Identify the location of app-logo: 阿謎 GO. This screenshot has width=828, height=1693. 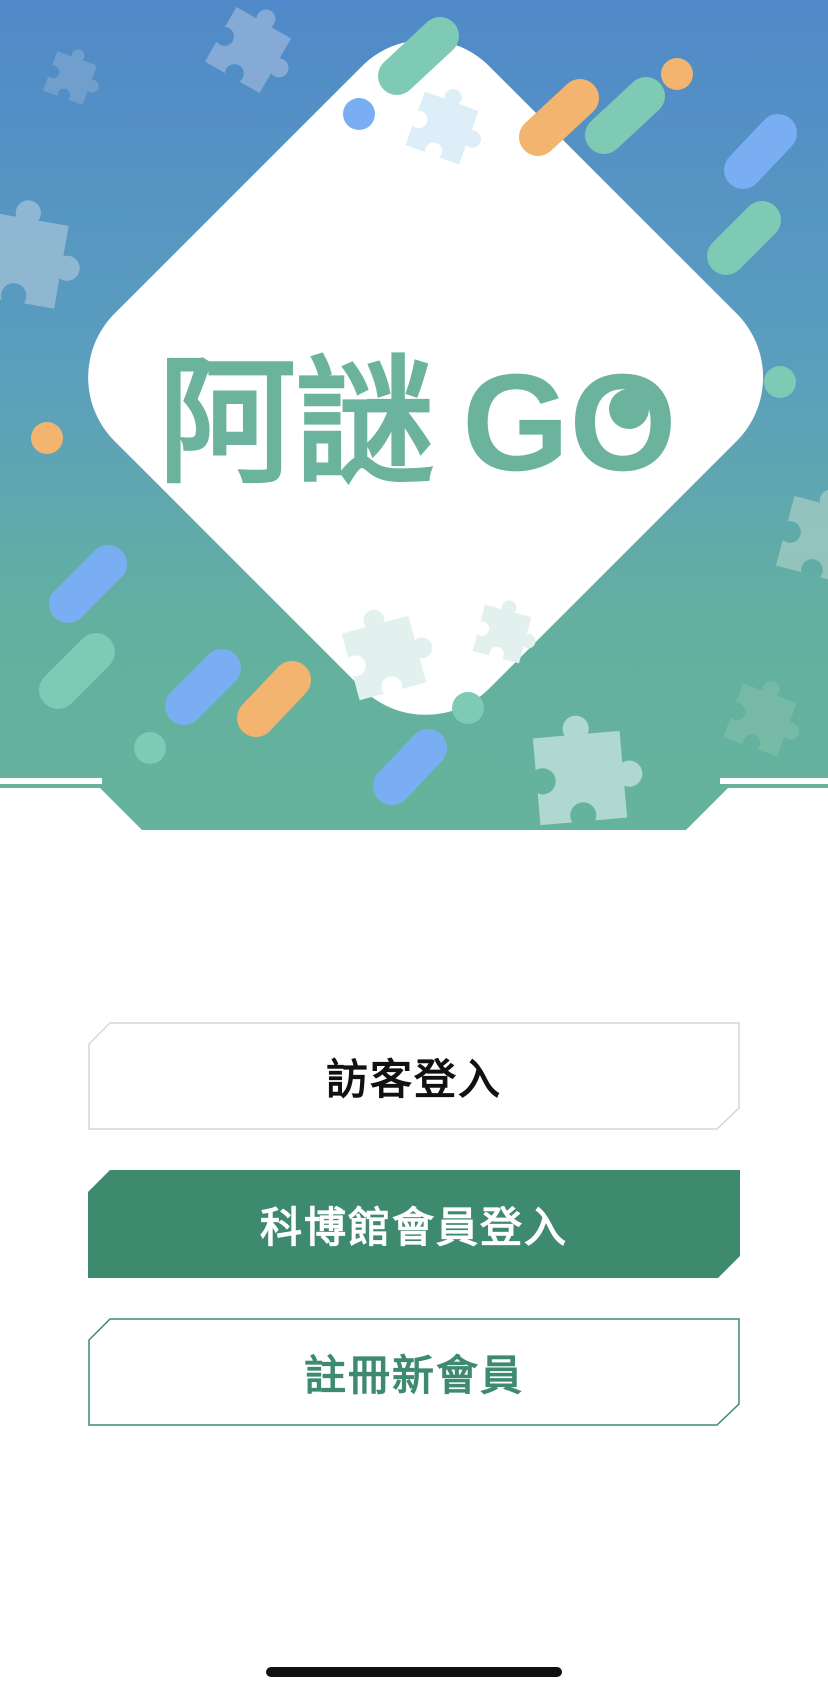
(417, 422).